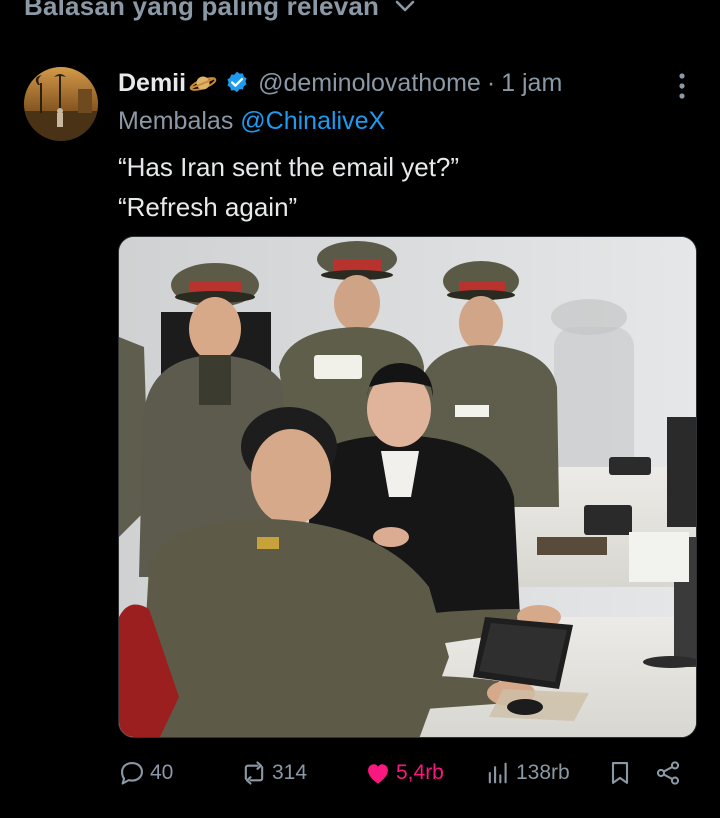 Image resolution: width=720 pixels, height=818 pixels. I want to click on replying-to-prefix: Membalas, so click(176, 121).